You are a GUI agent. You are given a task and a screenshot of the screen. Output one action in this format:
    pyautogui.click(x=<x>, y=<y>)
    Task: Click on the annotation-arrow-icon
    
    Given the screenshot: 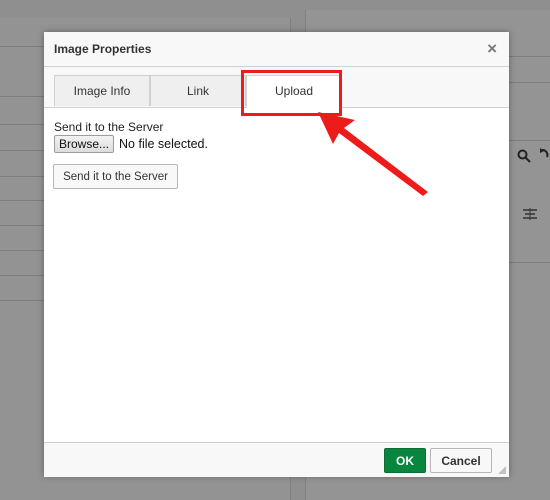 What is the action you would take?
    pyautogui.click(x=373, y=154)
    